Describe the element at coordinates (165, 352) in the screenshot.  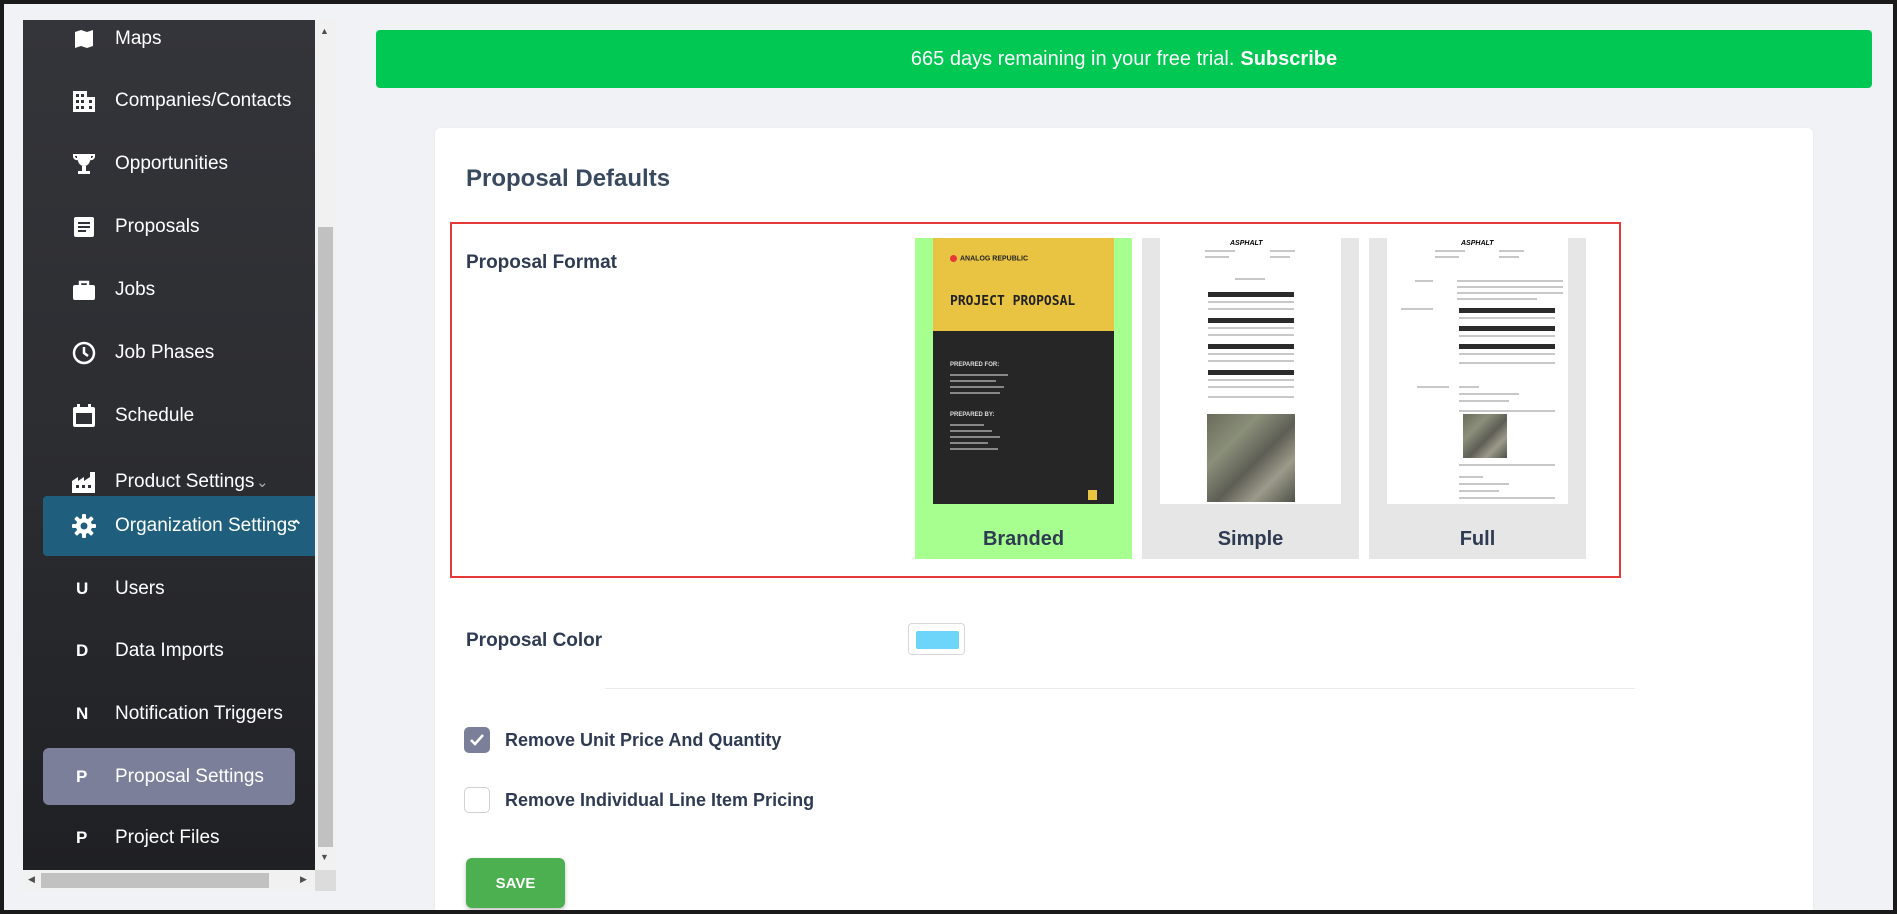
I see `sidebar-item-label: Job Phases` at that location.